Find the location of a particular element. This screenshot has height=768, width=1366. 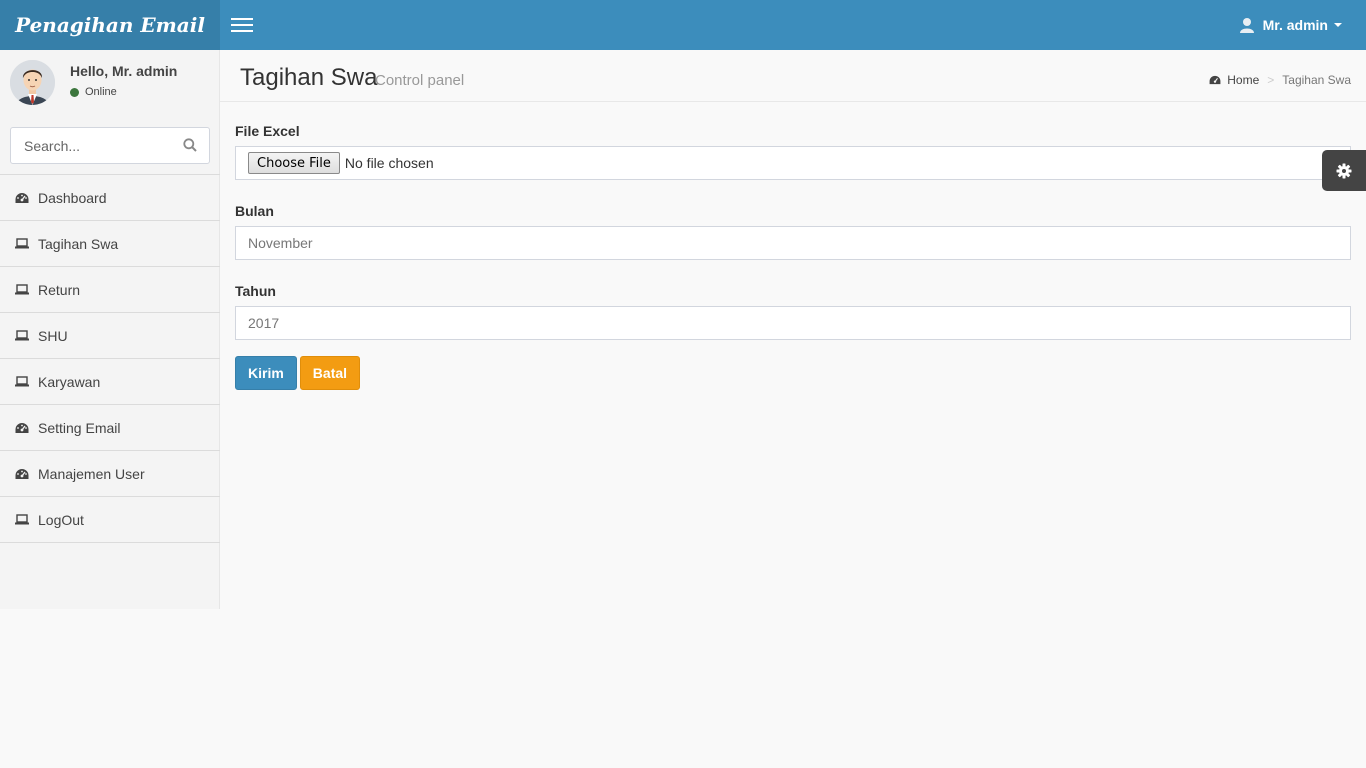

user-menu-label: Mr. admin is located at coordinates (1295, 25).